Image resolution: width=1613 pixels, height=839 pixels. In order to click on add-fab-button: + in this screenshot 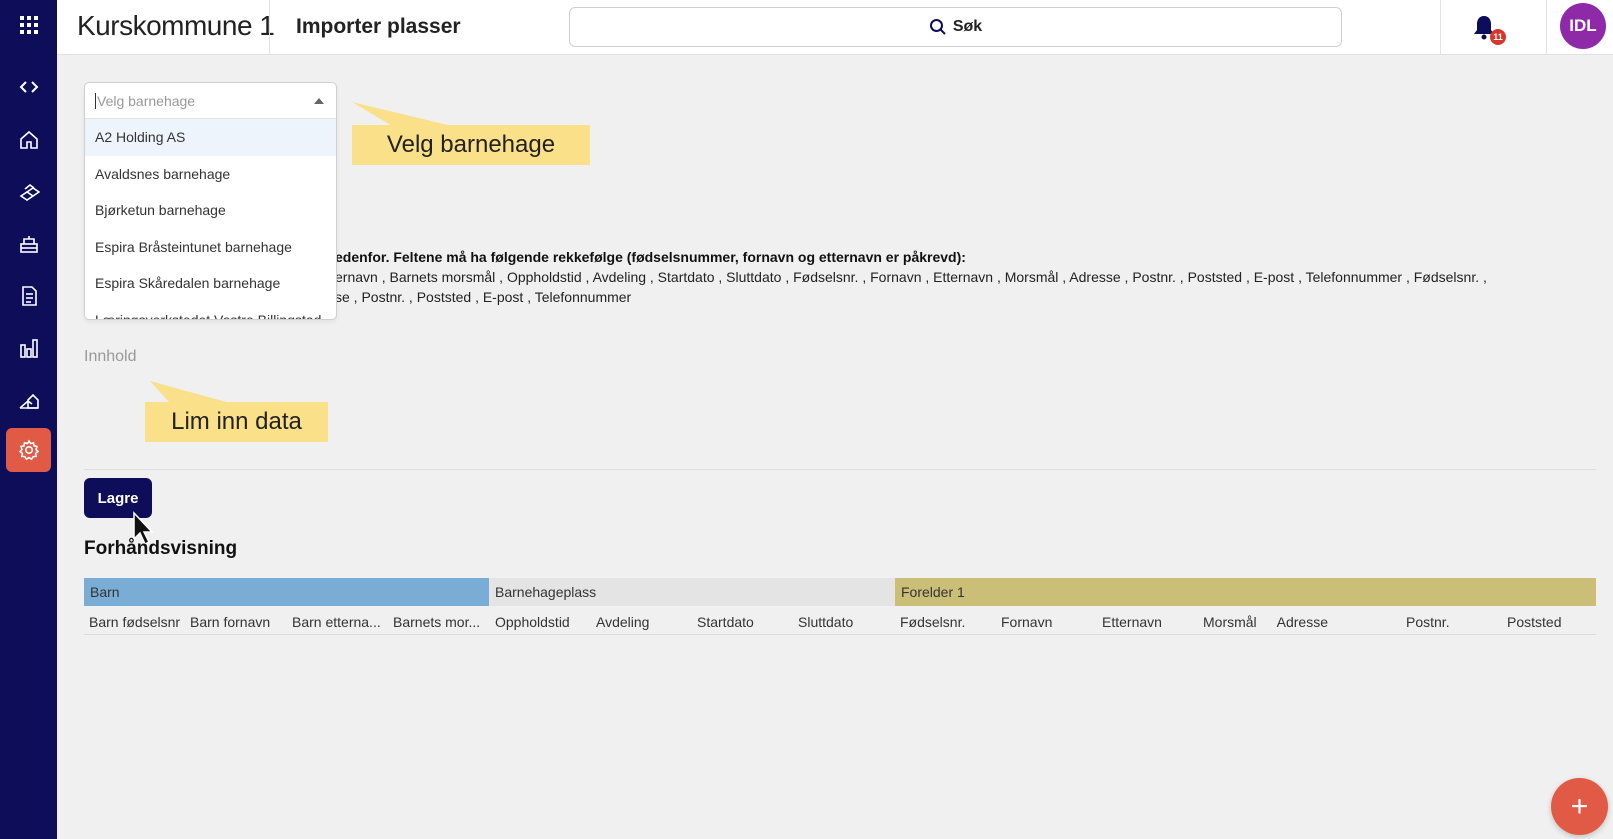, I will do `click(1579, 806)`.